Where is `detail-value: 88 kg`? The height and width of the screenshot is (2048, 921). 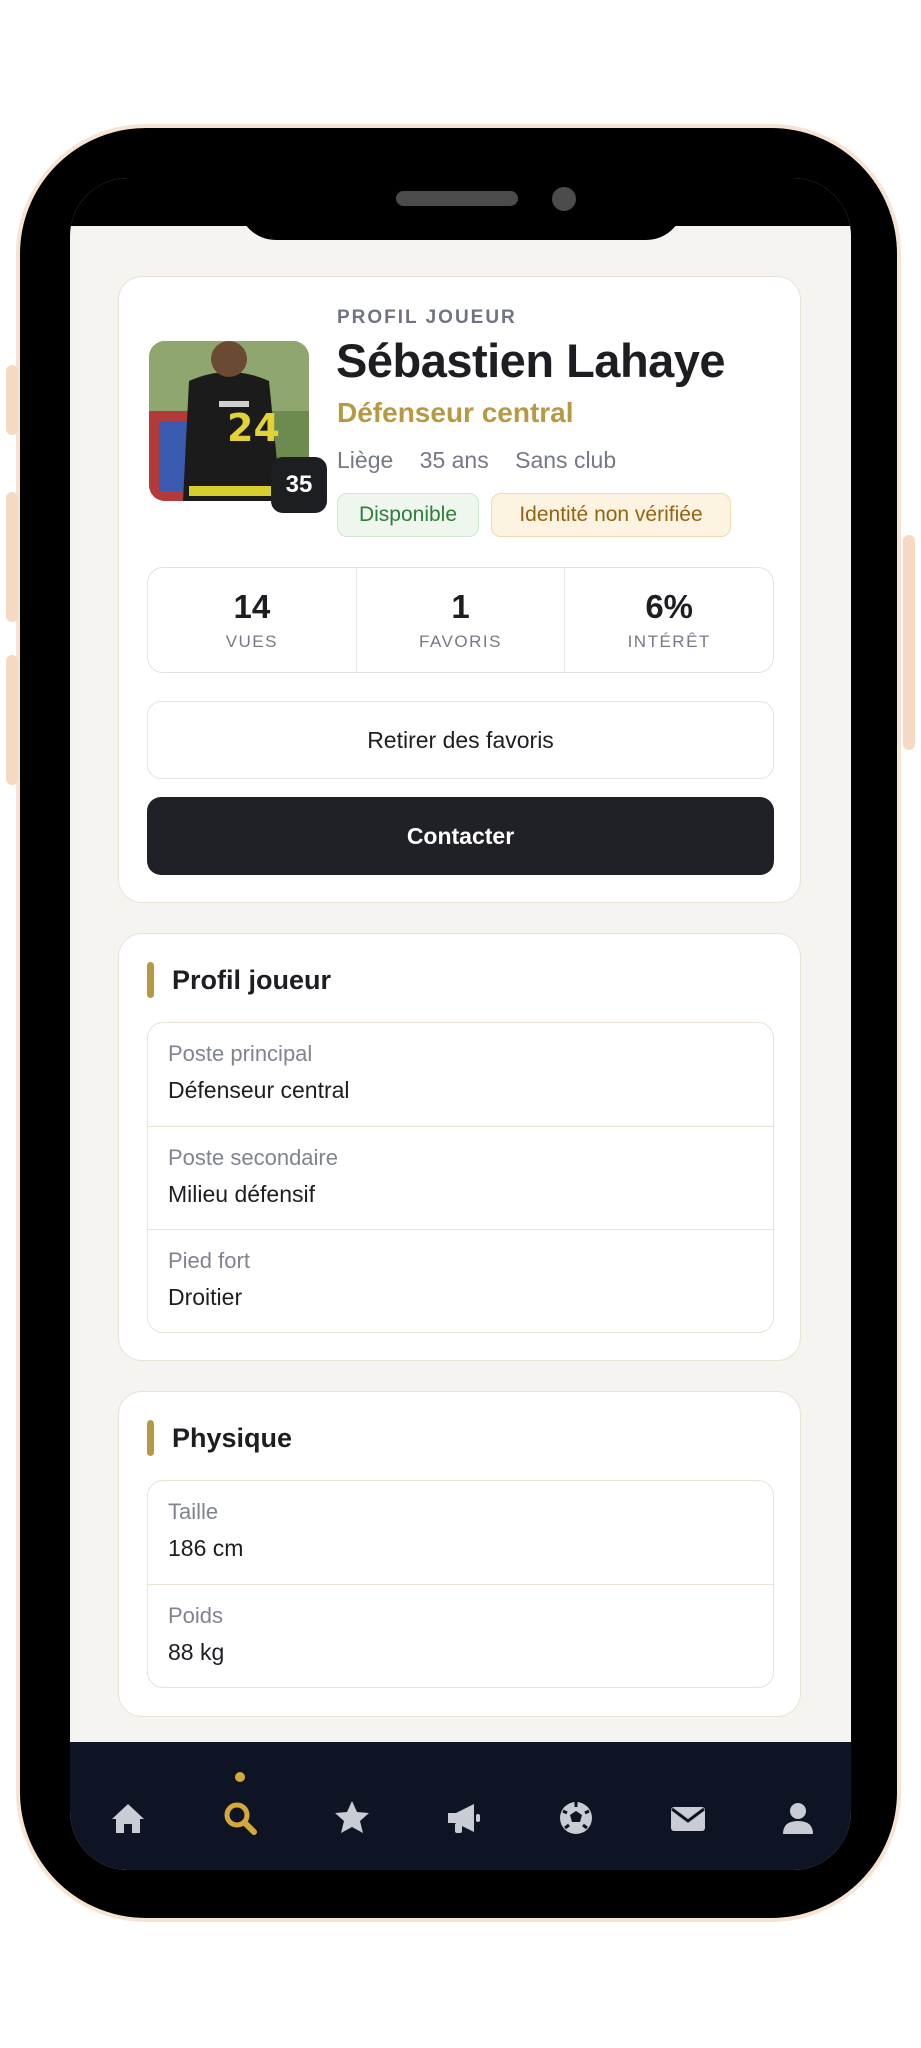
detail-value: 88 kg is located at coordinates (196, 1652).